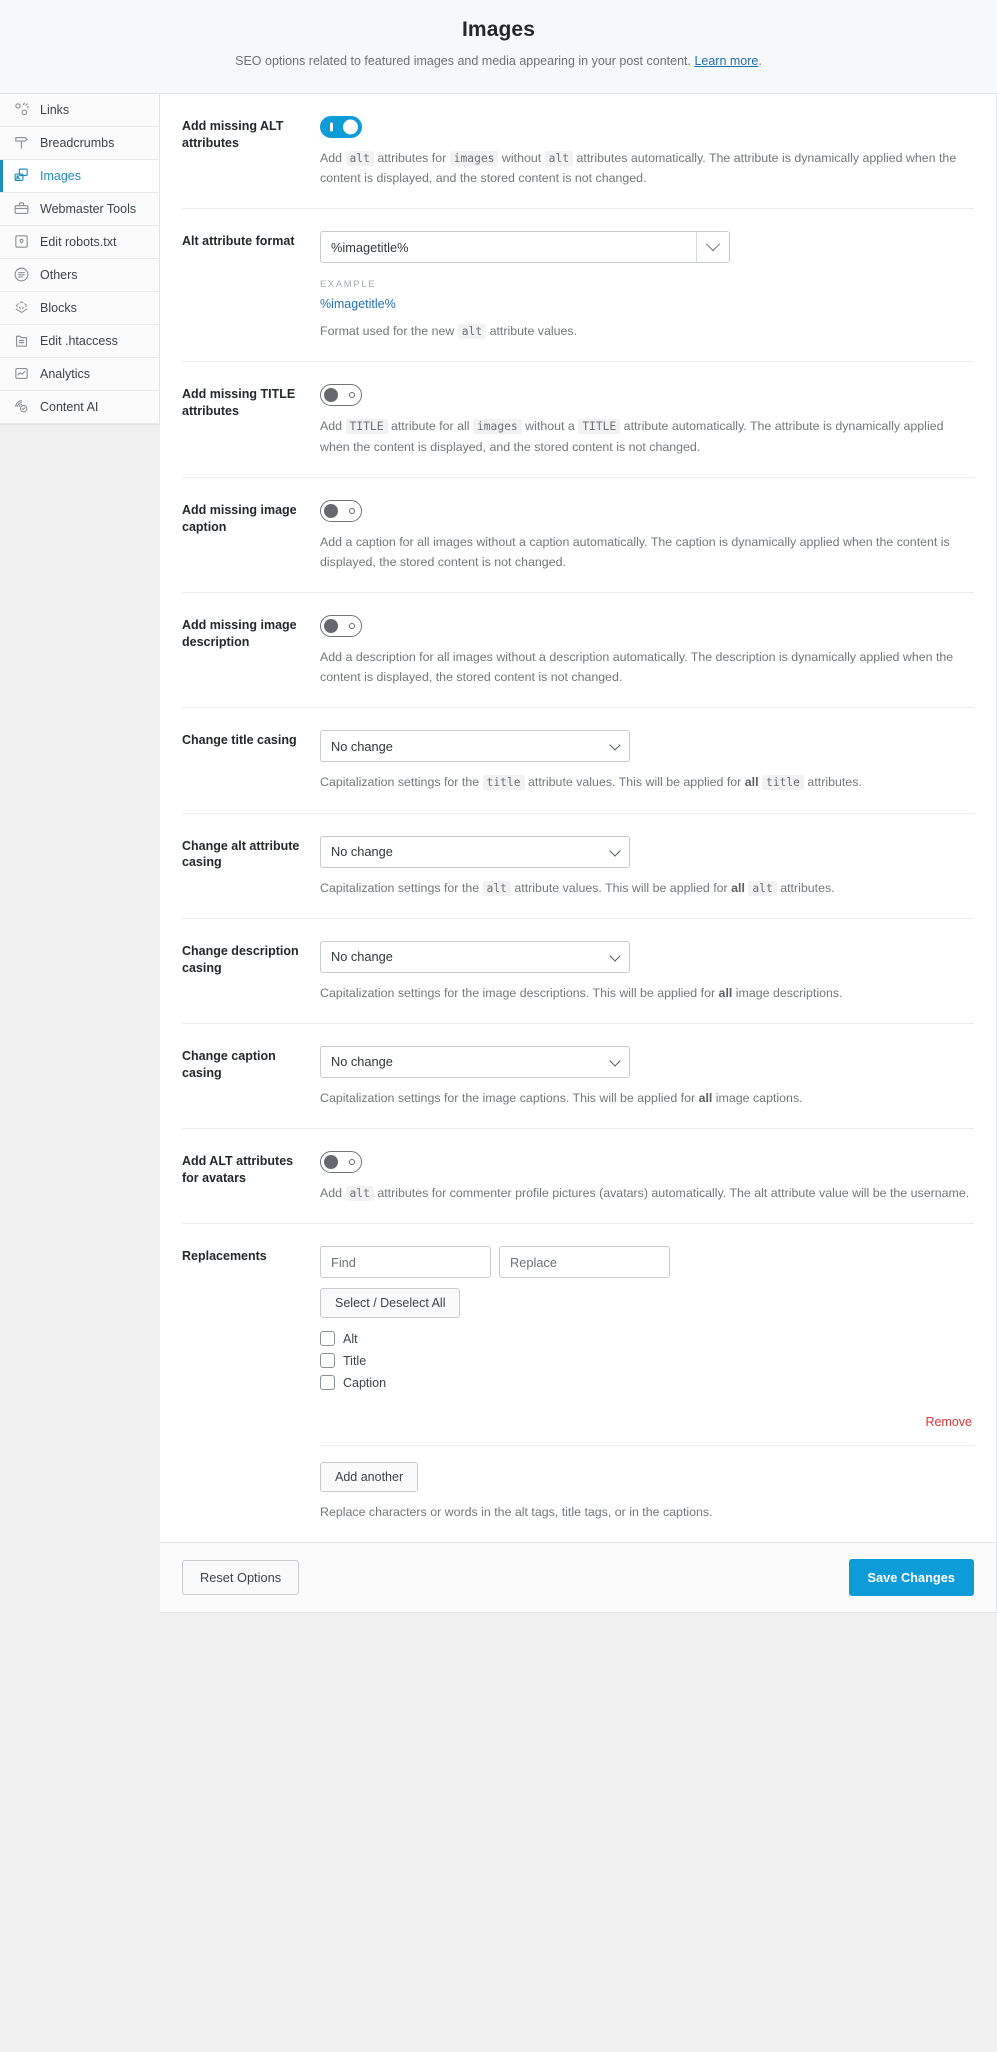 The height and width of the screenshot is (2052, 997). Describe the element at coordinates (241, 854) in the screenshot. I see `field-label: Change alt attribute casing` at that location.